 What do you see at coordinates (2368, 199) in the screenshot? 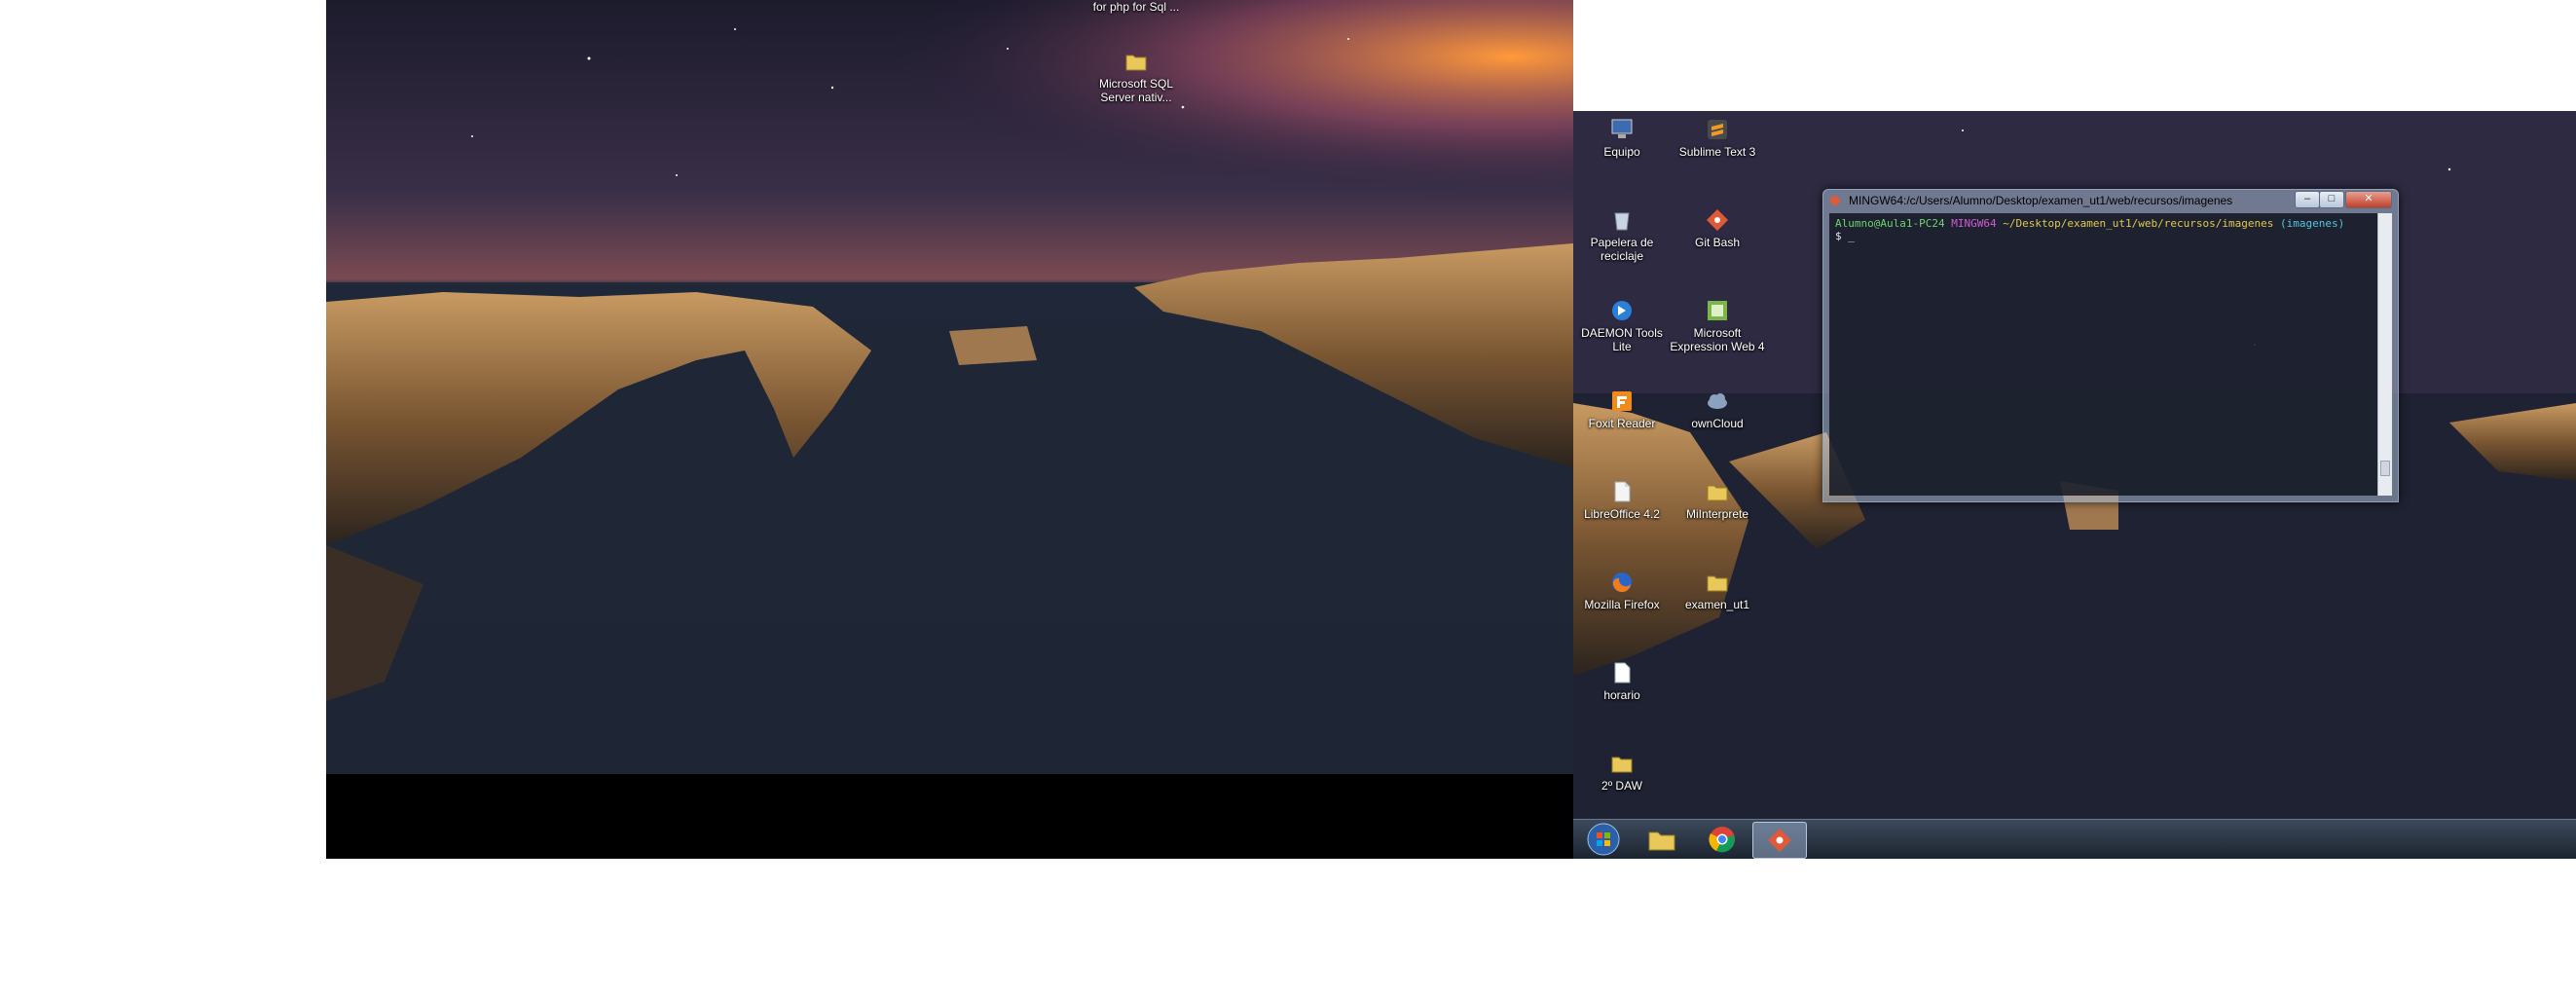
I see `close-button: ✕` at bounding box center [2368, 199].